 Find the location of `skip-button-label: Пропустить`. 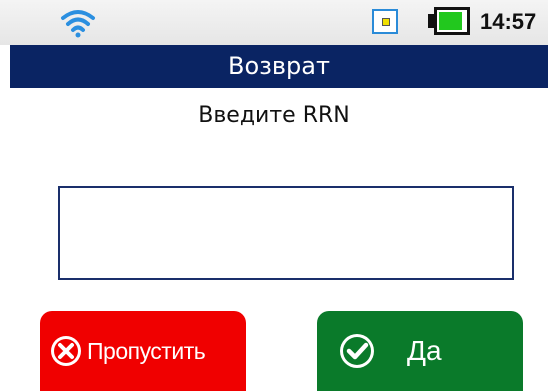

skip-button-label: Пропустить is located at coordinates (146, 350).